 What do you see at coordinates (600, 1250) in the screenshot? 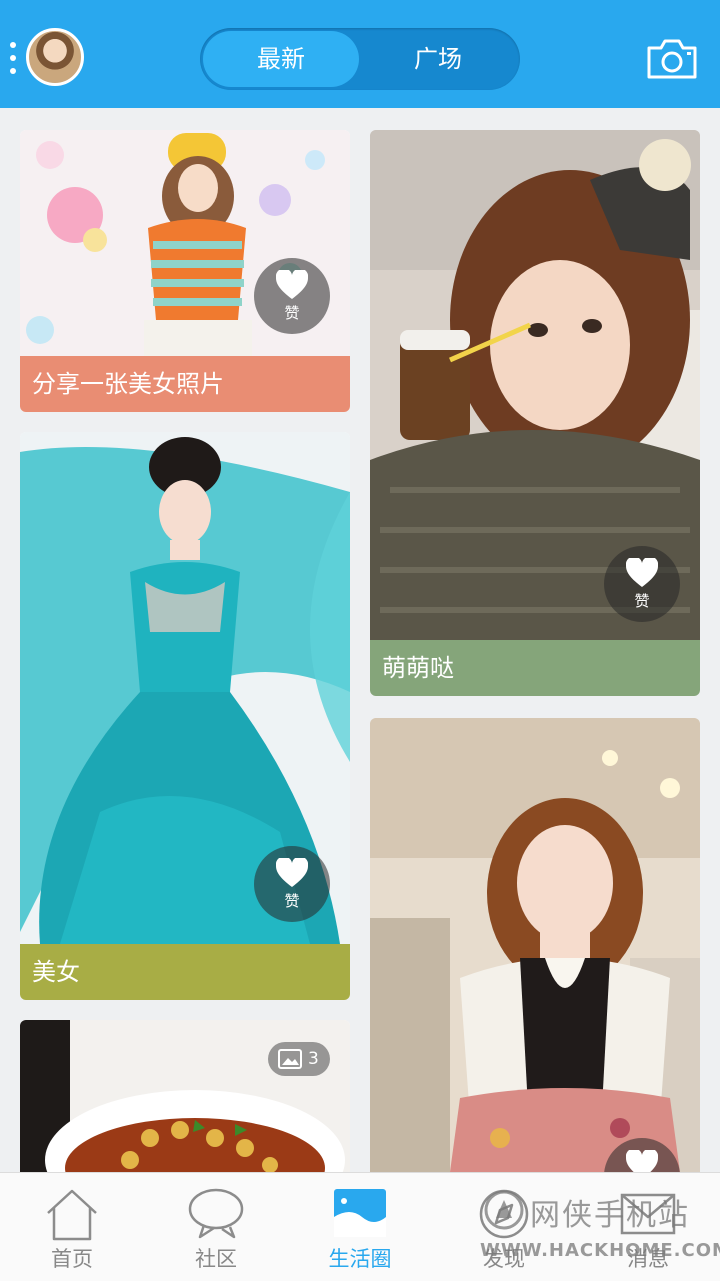
I see `watermark-en: WWW.HACKHOME.COM` at bounding box center [600, 1250].